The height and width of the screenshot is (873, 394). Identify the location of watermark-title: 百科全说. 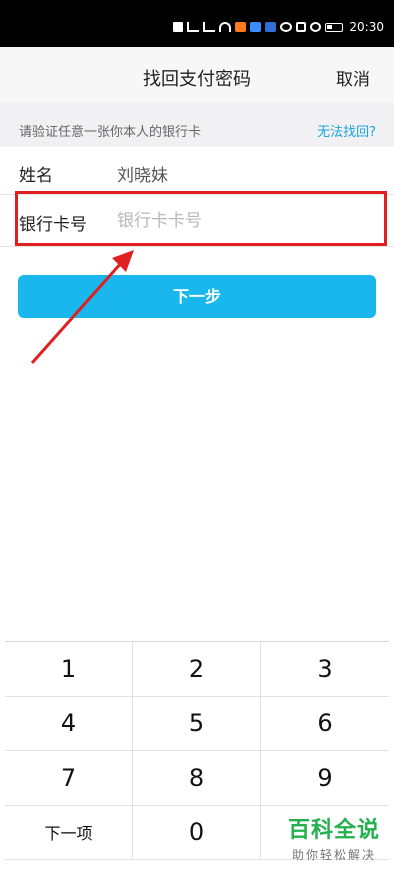
(333, 830).